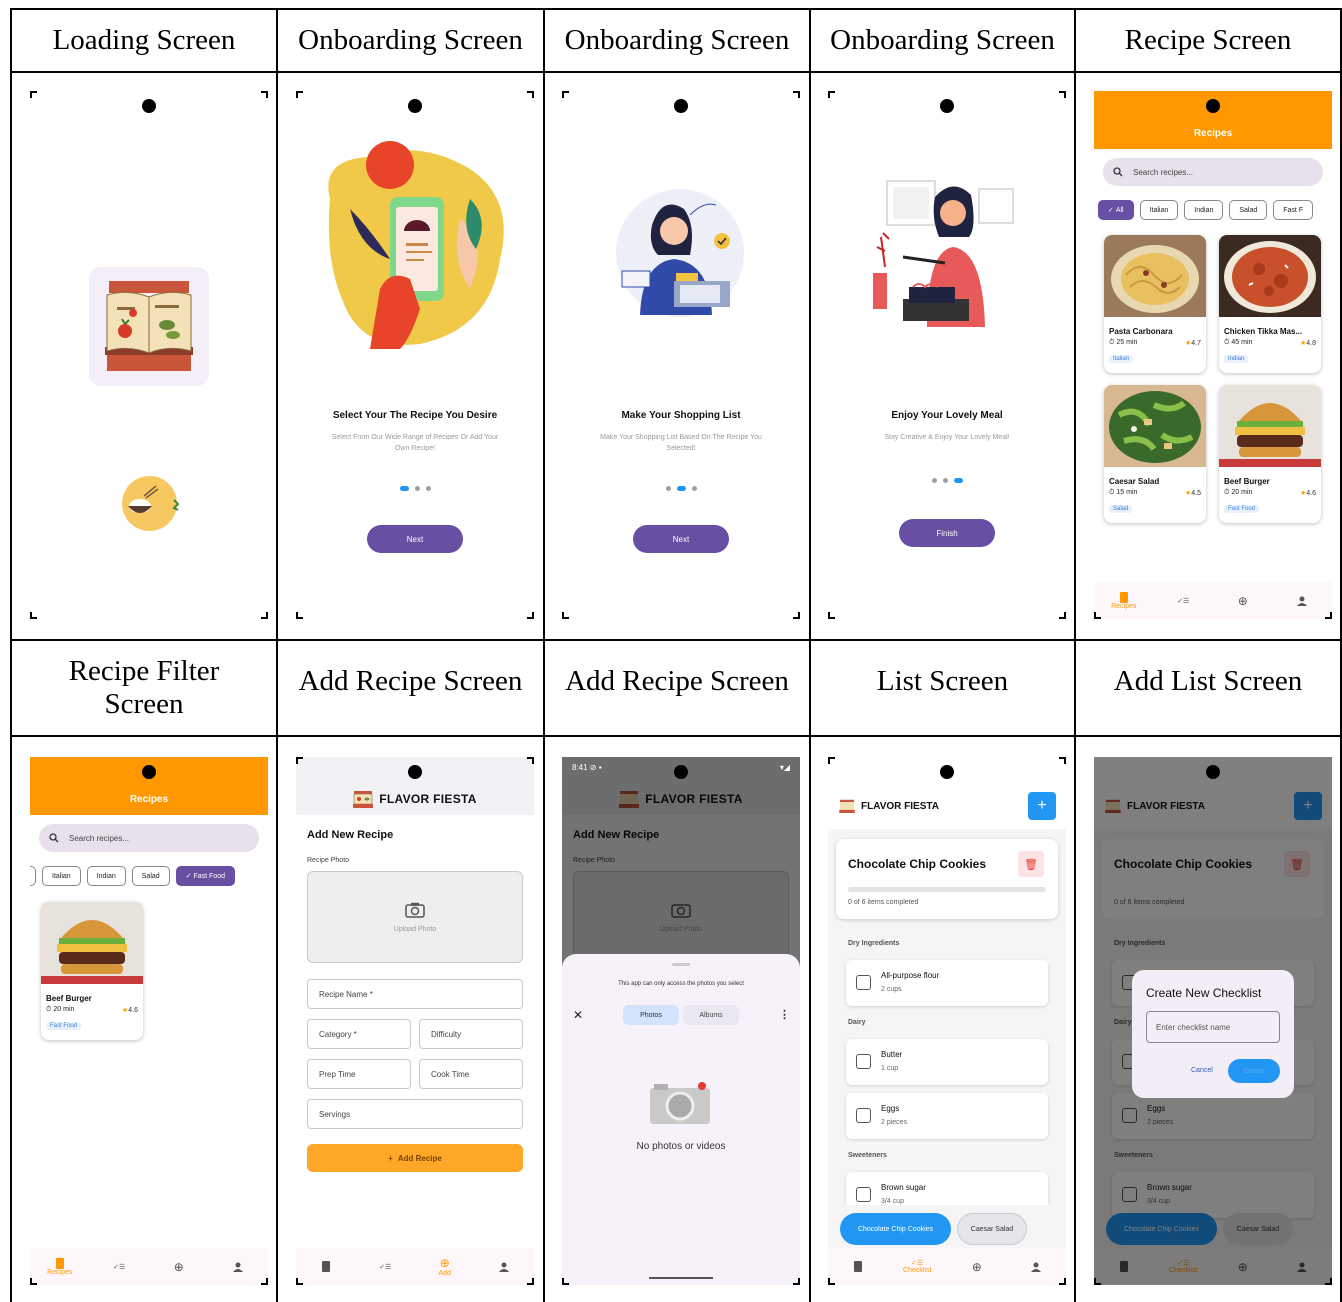 The height and width of the screenshot is (1302, 1342). What do you see at coordinates (1155, 454) in the screenshot?
I see `recipe-card: Caesar Salad ⏱ 15 min ★4.5 Salad` at bounding box center [1155, 454].